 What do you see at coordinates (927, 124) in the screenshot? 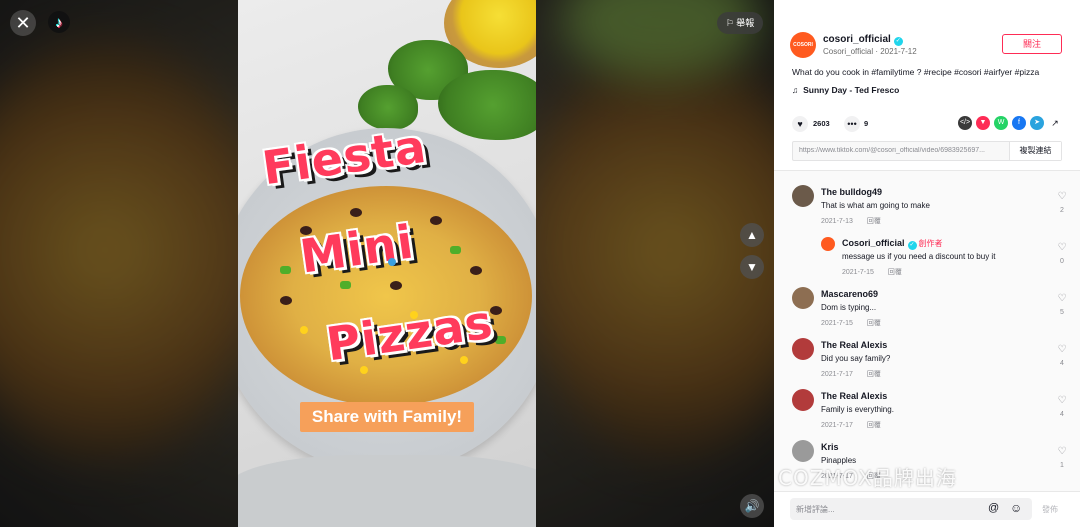
I see `engagement-row: ♥ 2603 ••• 9 </> ▼ W f ➤ ↗` at bounding box center [927, 124].